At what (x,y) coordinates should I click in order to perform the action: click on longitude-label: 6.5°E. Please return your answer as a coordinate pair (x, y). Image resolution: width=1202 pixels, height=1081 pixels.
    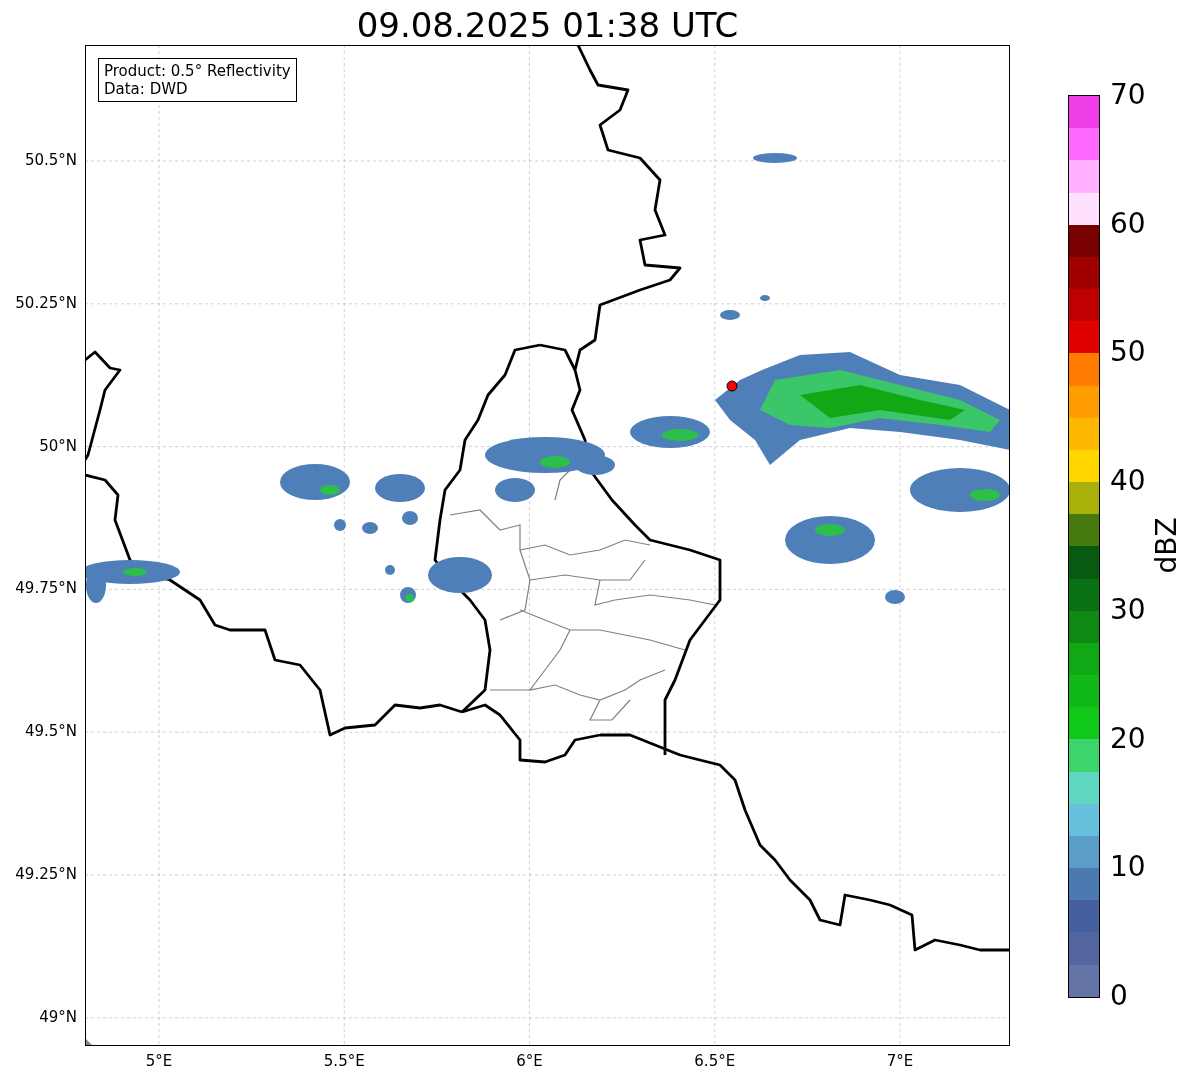
    Looking at the image, I should click on (715, 1061).